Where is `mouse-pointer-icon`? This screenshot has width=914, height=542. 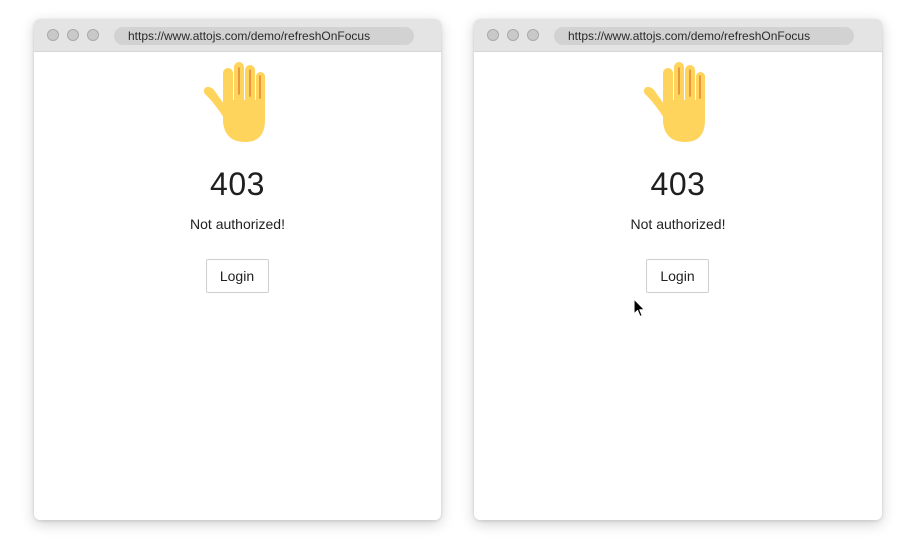 mouse-pointer-icon is located at coordinates (639, 308).